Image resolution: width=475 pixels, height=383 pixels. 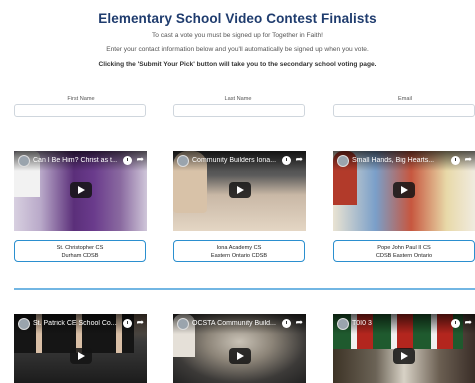 I want to click on video-player-2: Community Builders Iona... ➦, so click(x=239, y=191).